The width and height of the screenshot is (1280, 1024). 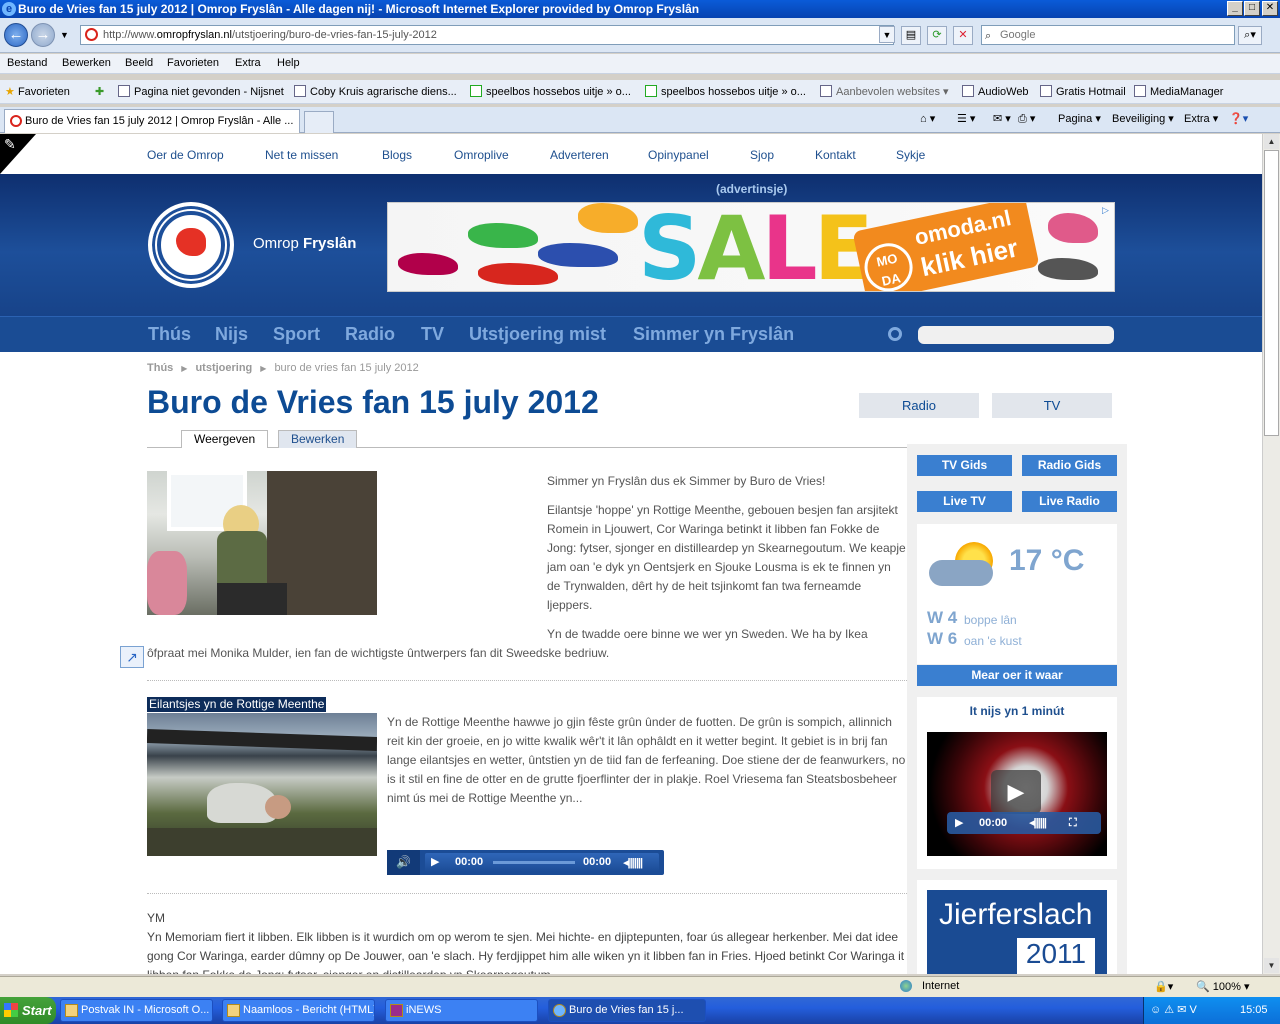 What do you see at coordinates (963, 35) in the screenshot?
I see `stop-icon: ✕` at bounding box center [963, 35].